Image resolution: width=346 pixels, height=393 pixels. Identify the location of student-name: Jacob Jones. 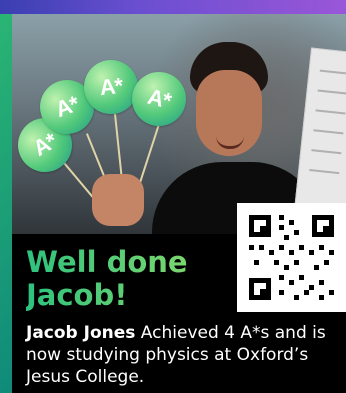
(81, 333).